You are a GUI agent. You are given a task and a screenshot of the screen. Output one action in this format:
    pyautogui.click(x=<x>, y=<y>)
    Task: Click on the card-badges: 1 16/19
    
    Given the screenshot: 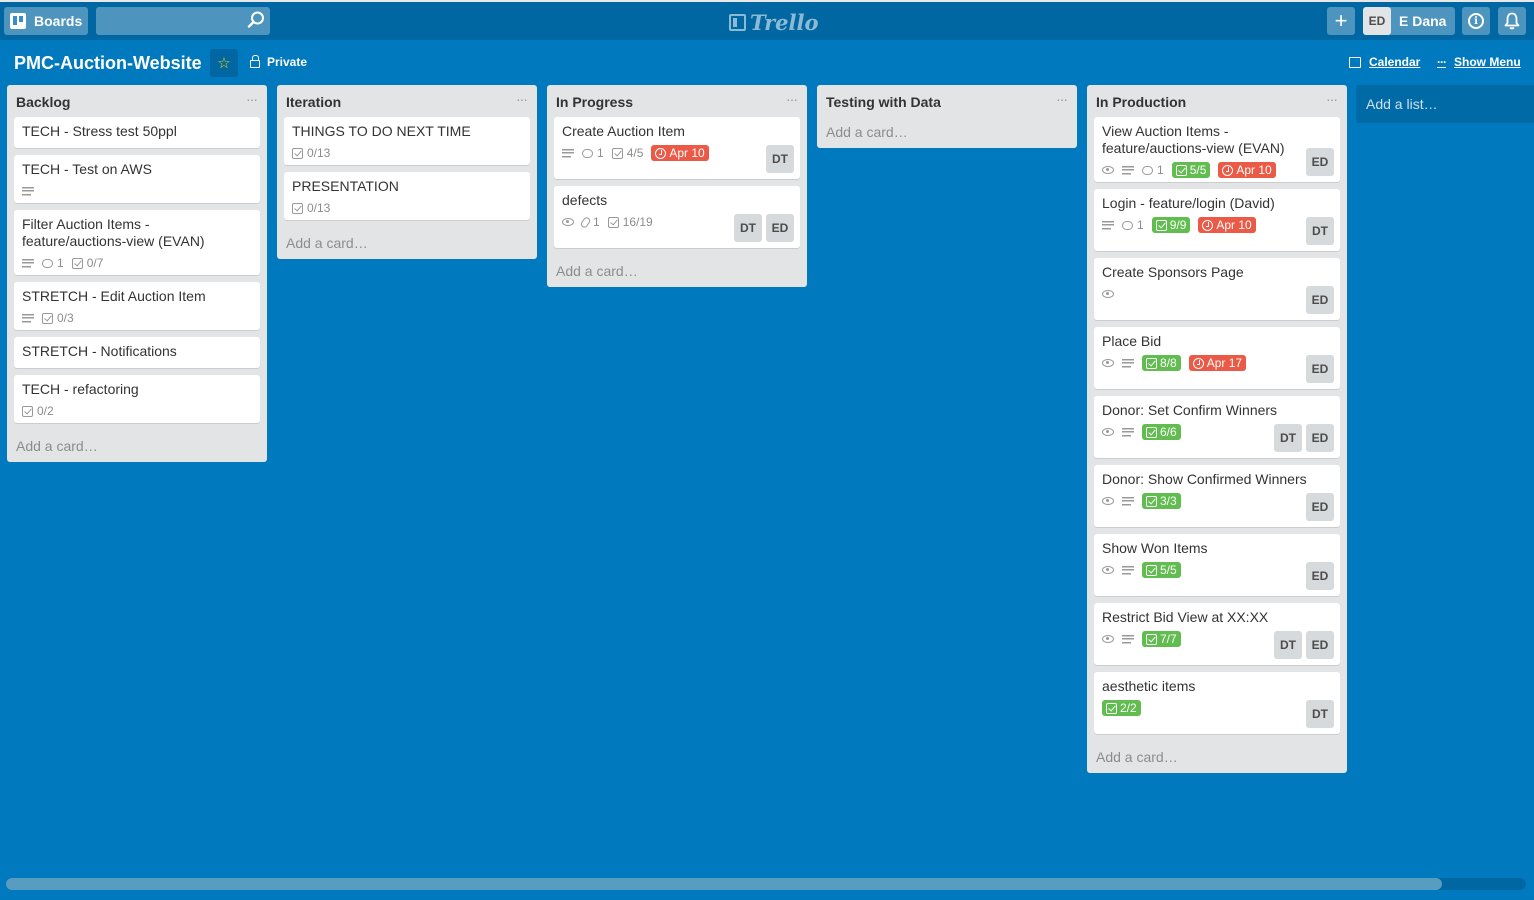 What is the action you would take?
    pyautogui.click(x=645, y=222)
    